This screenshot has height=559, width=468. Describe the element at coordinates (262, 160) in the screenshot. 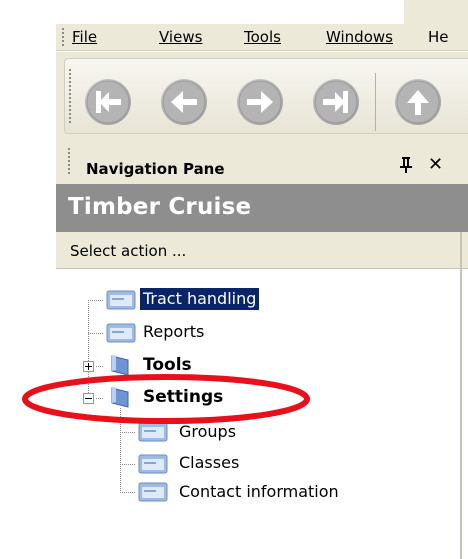

I see `pane-header: Navigation Pane ✕` at that location.